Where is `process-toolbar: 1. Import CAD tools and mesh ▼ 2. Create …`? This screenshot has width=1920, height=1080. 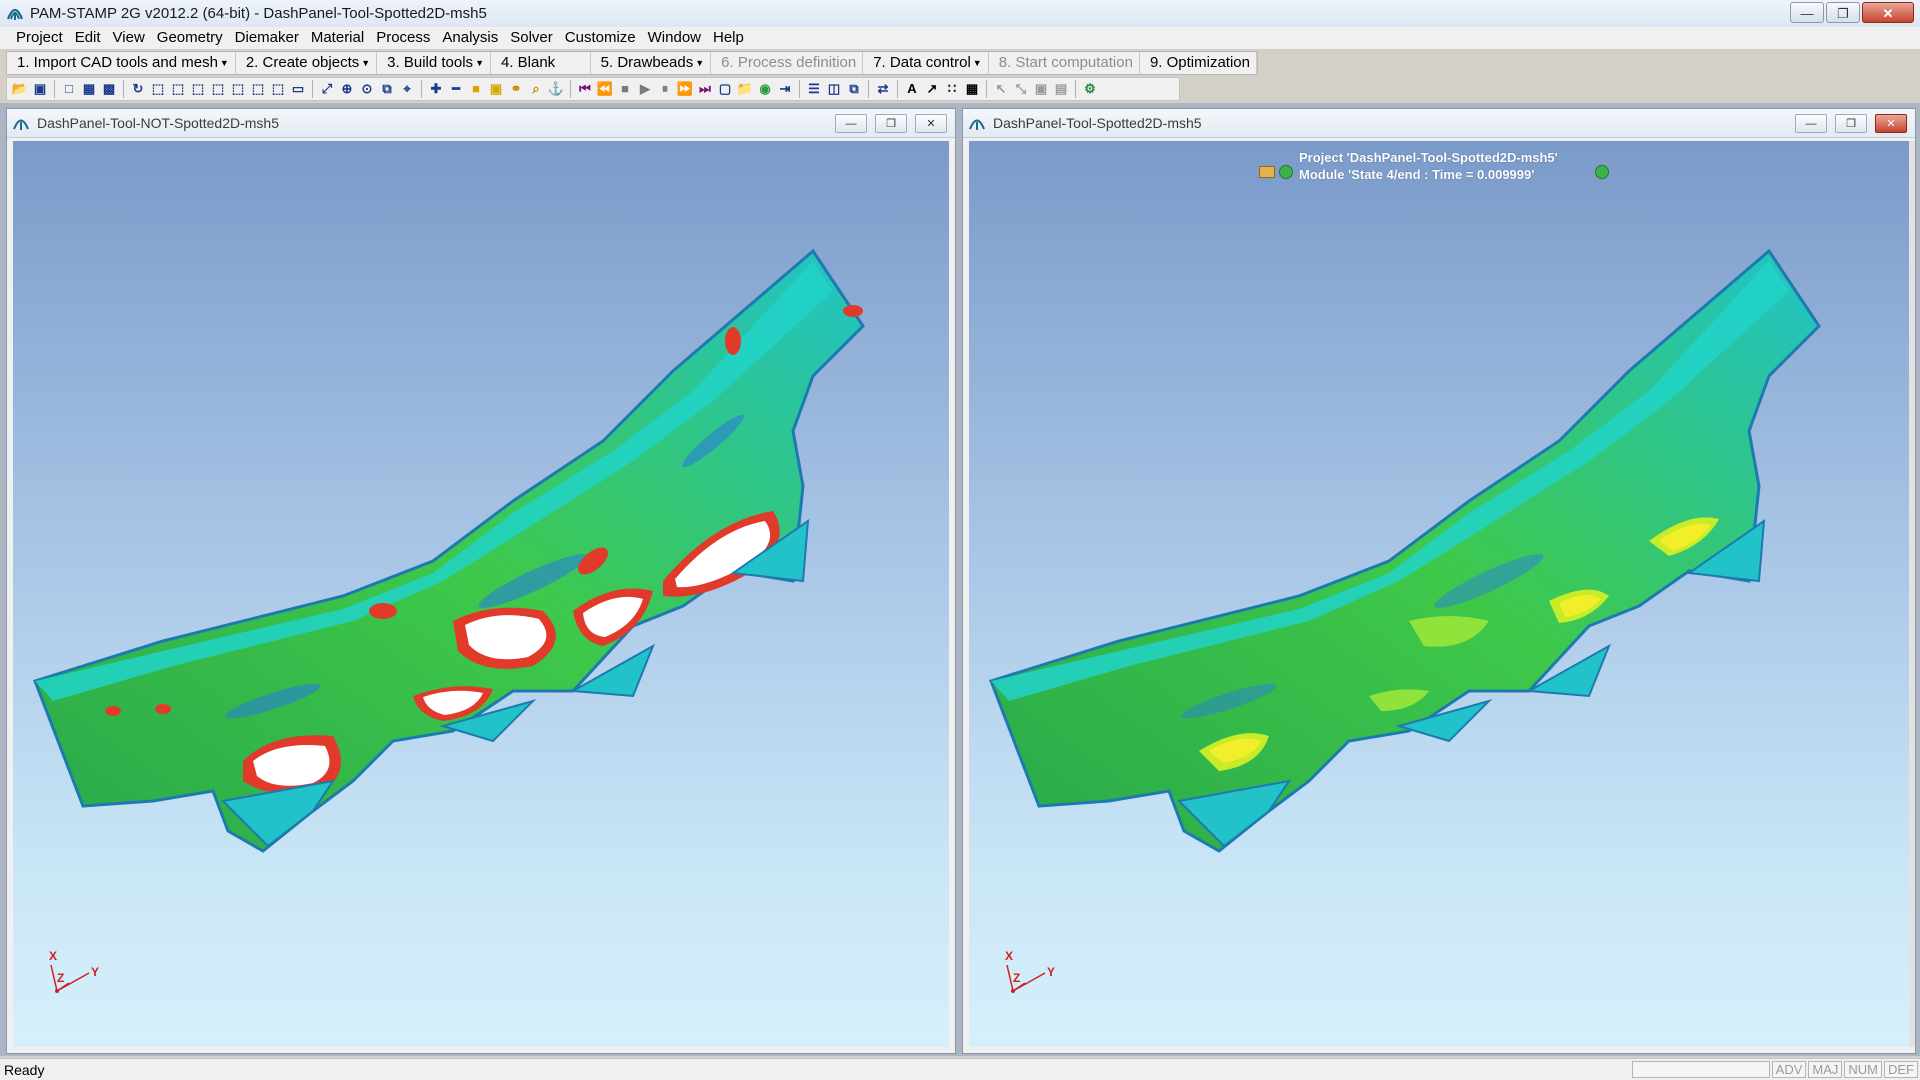
process-toolbar: 1. Import CAD tools and mesh ▼ 2. Create … is located at coordinates (632, 63).